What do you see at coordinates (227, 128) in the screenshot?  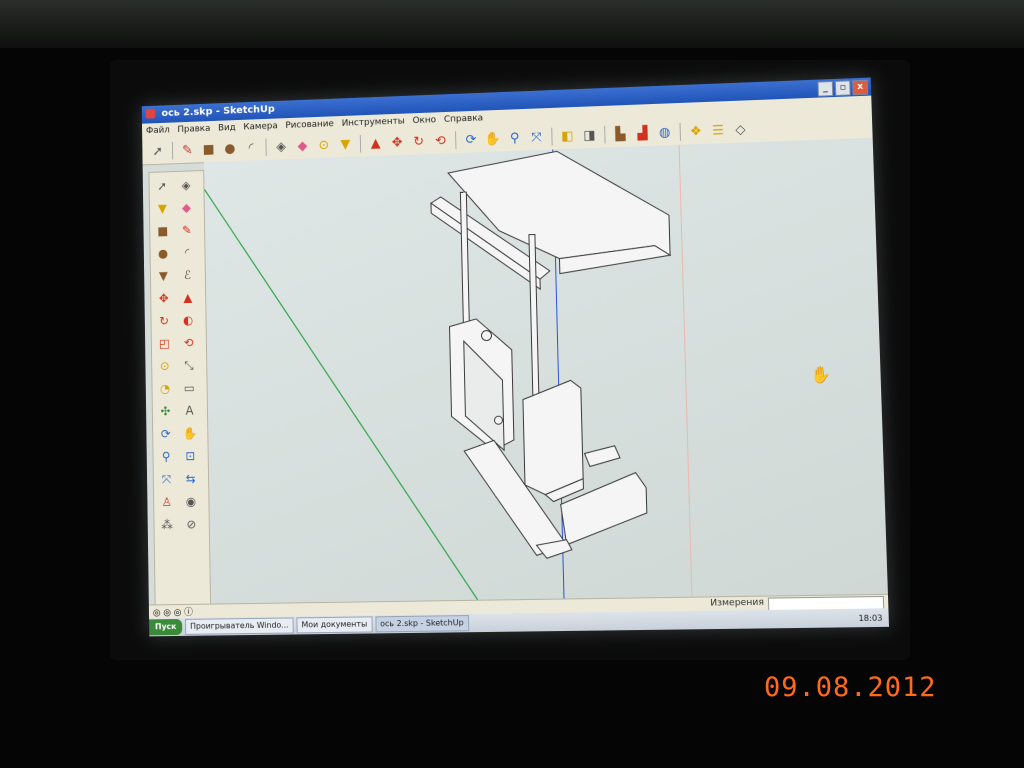 I see `menu-view: Вид` at bounding box center [227, 128].